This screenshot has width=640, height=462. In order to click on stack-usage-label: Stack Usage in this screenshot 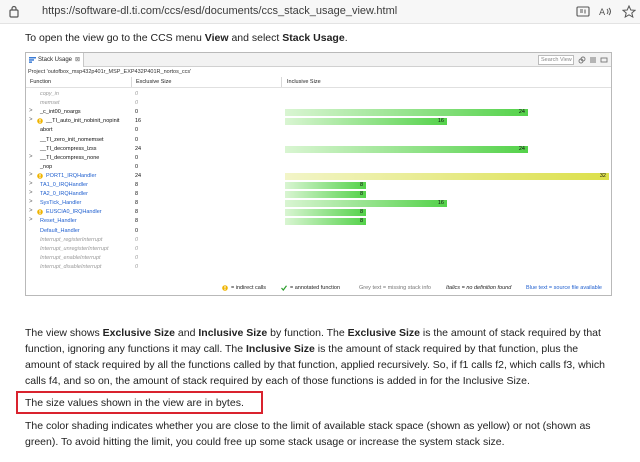, I will do `click(313, 38)`.